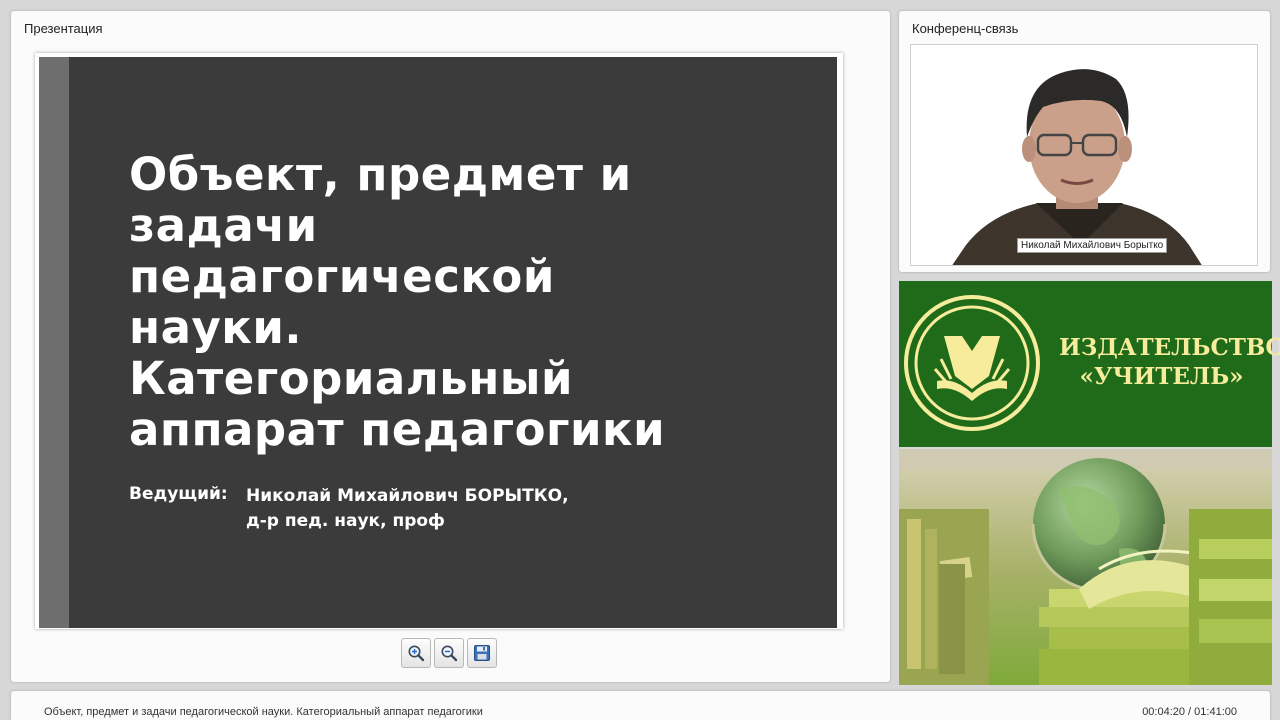 The image size is (1280, 720). I want to click on zoom-in-button, so click(416, 653).